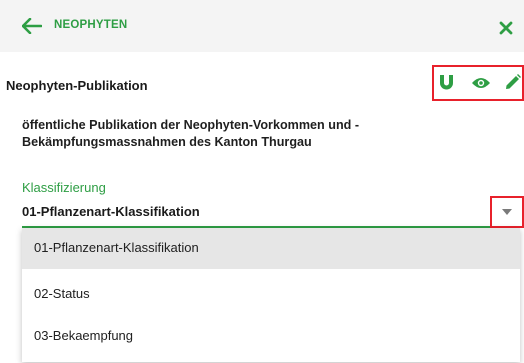 This screenshot has height=363, width=524. I want to click on chevron-down-icon, so click(507, 212).